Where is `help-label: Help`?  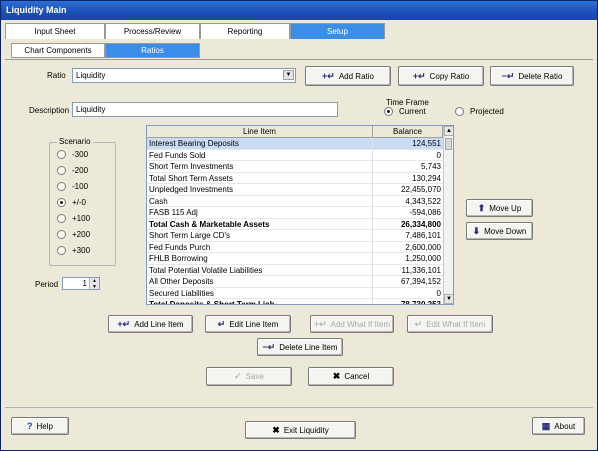
help-label: Help is located at coordinates (44, 426).